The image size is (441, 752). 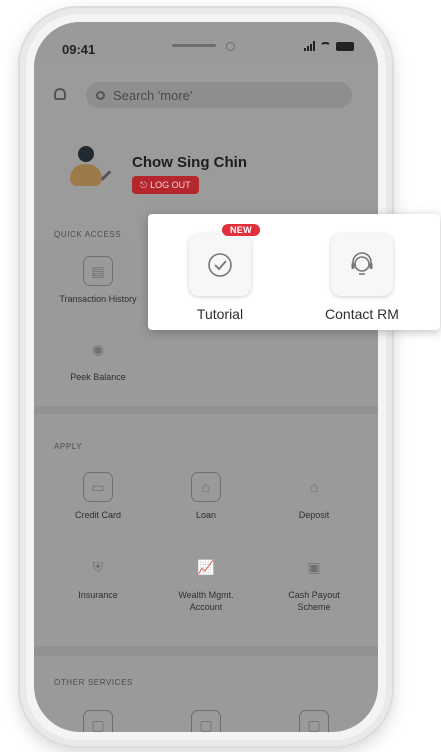 I want to click on tile-label: Insurance, so click(x=98, y=595).